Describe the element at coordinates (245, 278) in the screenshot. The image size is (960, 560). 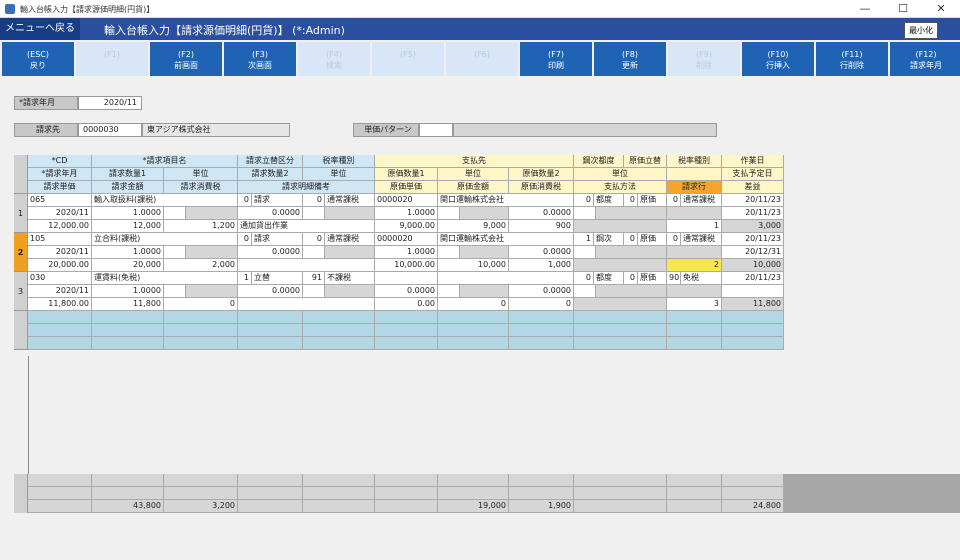
I see `billing-type-code: 1` at that location.